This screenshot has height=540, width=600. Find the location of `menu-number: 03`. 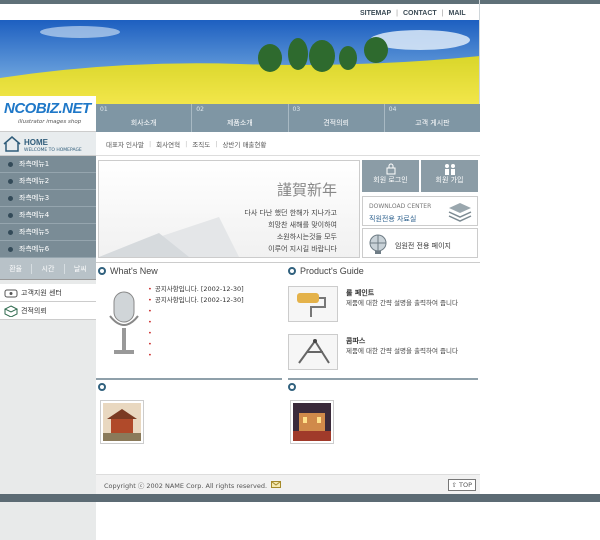

menu-number: 03 is located at coordinates (296, 109).